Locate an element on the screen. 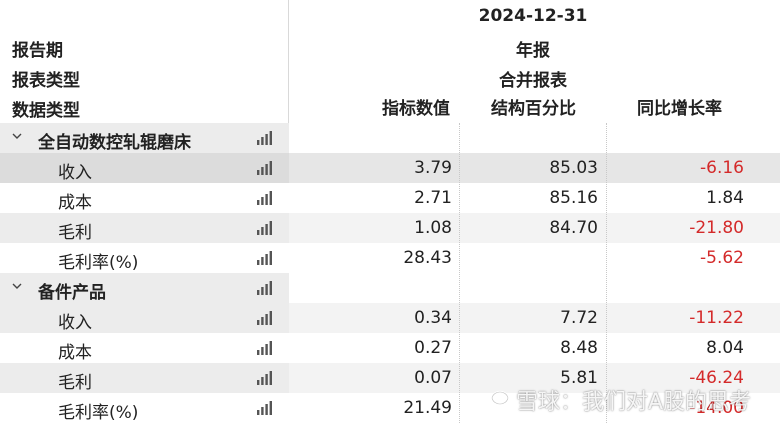 The width and height of the screenshot is (780, 423). group-row: 备件产品 is located at coordinates (390, 288).